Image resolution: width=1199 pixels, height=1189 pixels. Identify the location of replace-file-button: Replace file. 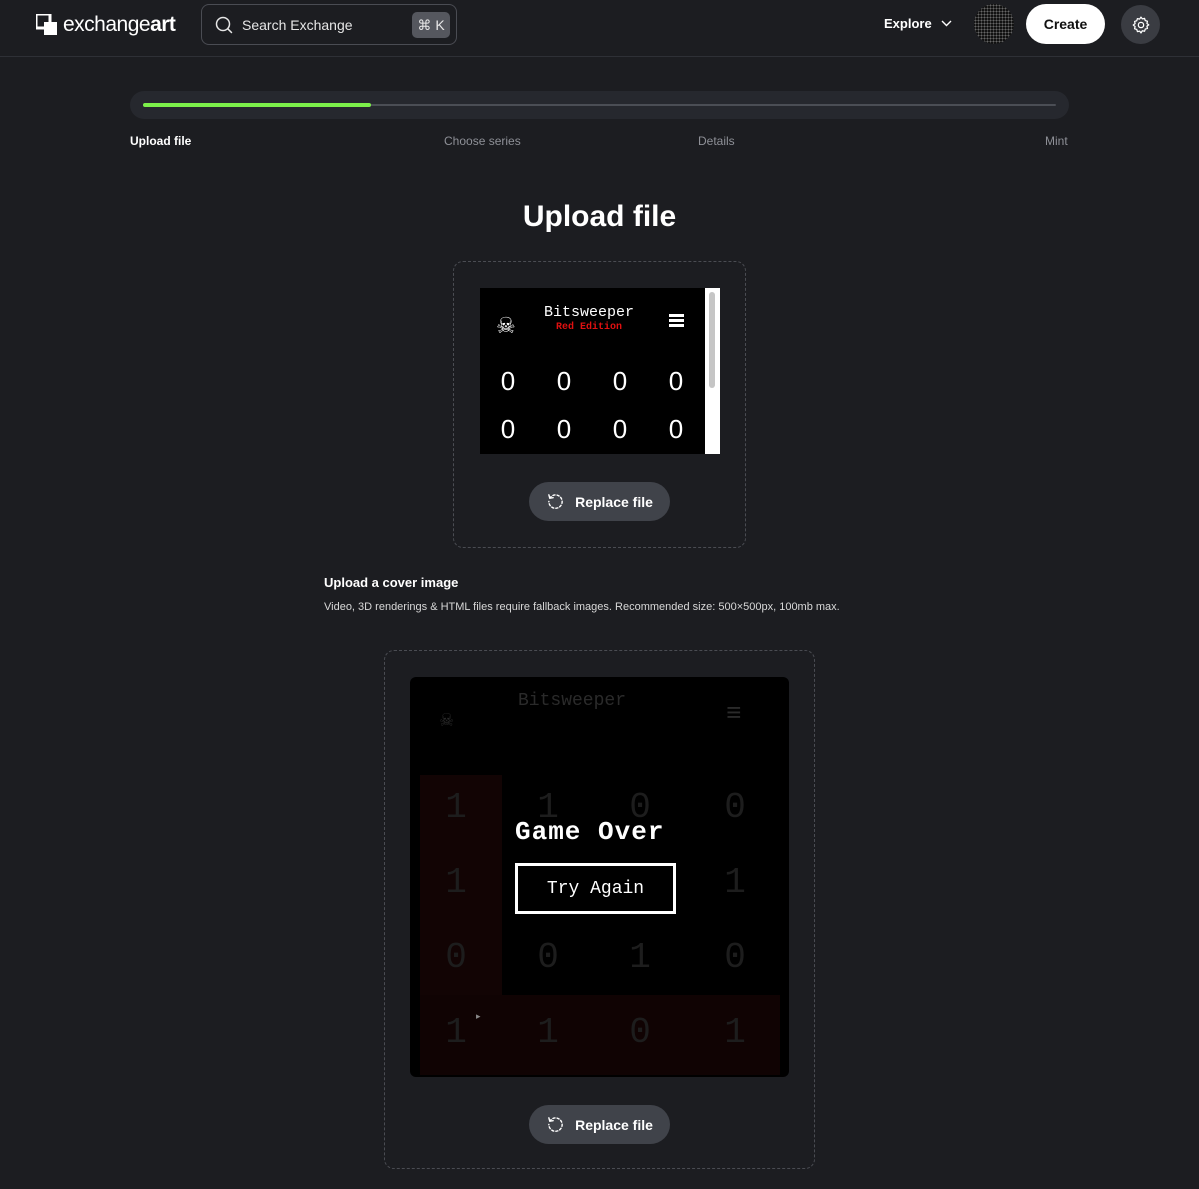
(599, 501).